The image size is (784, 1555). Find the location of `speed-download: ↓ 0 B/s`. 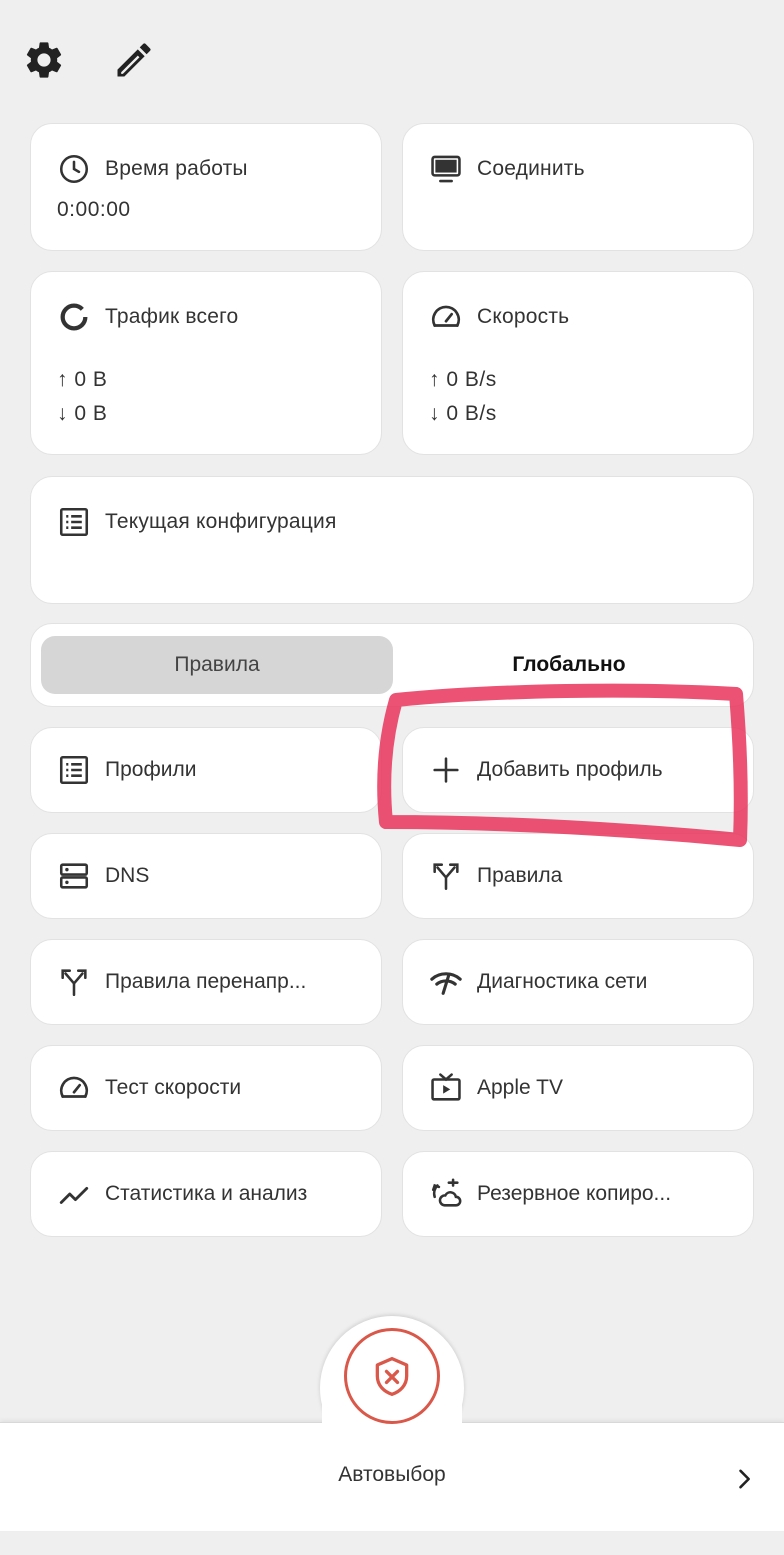

speed-download: ↓ 0 B/s is located at coordinates (463, 413).